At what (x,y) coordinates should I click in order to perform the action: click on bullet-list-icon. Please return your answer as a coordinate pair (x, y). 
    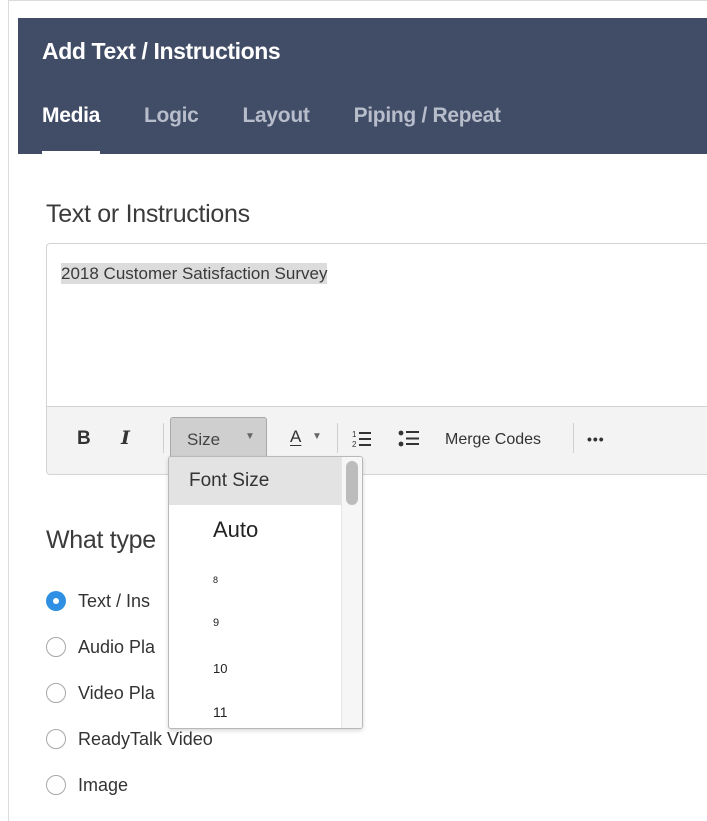
    Looking at the image, I should click on (409, 439).